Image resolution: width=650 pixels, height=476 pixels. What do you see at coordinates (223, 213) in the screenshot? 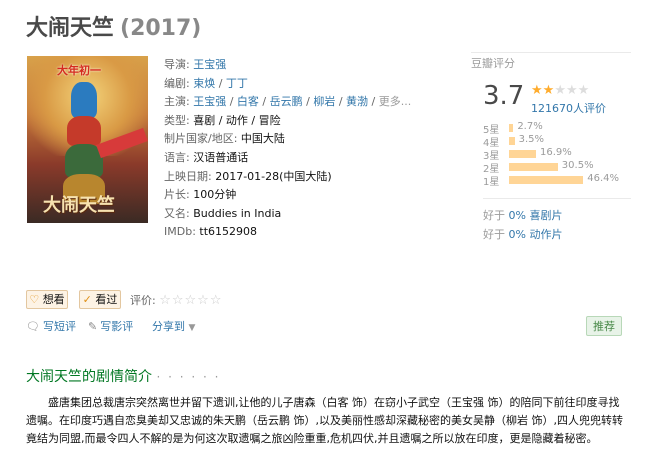
I see `info-aka: 又名: Buddies in India` at bounding box center [223, 213].